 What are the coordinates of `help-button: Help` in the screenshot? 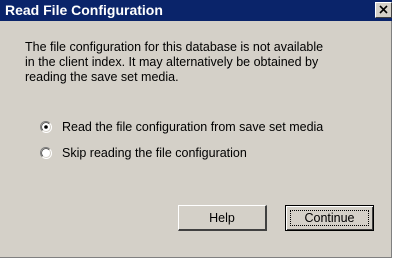 It's located at (222, 218).